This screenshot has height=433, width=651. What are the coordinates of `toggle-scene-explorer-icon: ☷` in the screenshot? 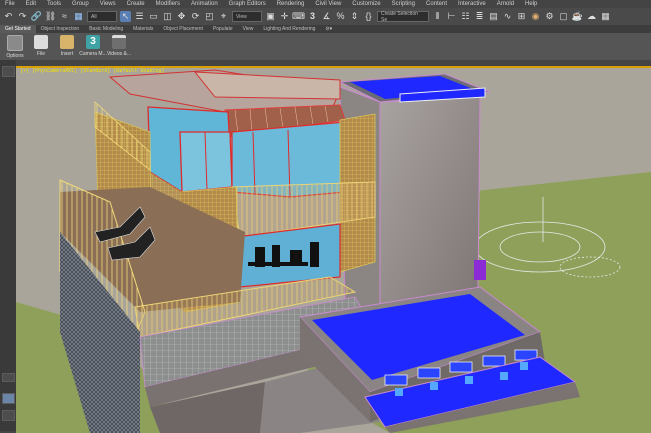 It's located at (465, 16).